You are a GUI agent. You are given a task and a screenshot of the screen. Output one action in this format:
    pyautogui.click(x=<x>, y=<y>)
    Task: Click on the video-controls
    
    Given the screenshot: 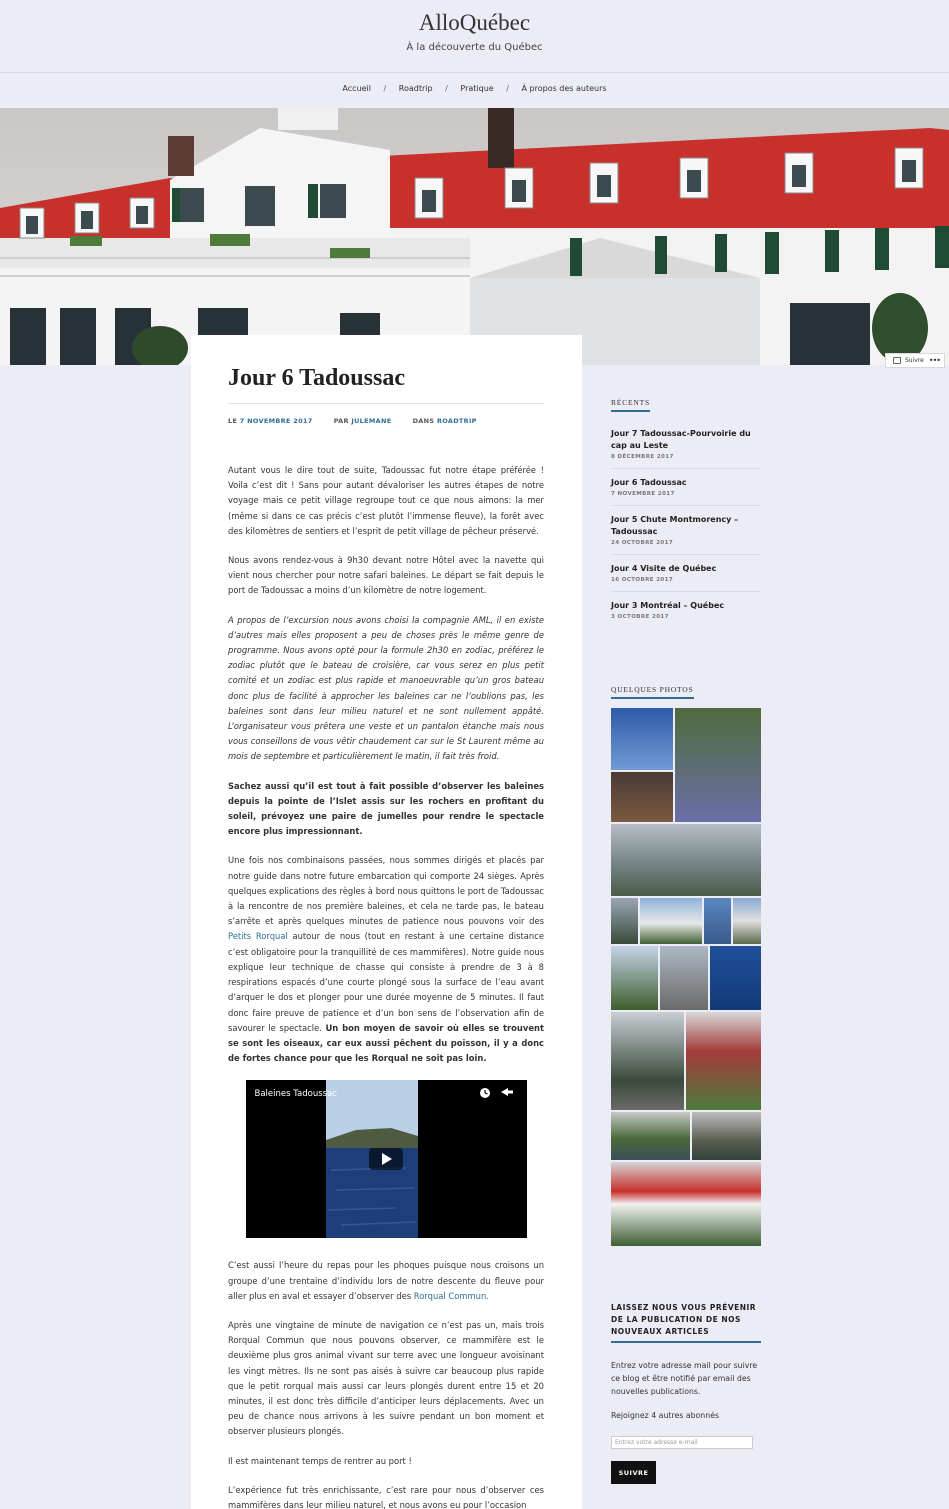 What is the action you would take?
    pyautogui.click(x=496, y=1093)
    